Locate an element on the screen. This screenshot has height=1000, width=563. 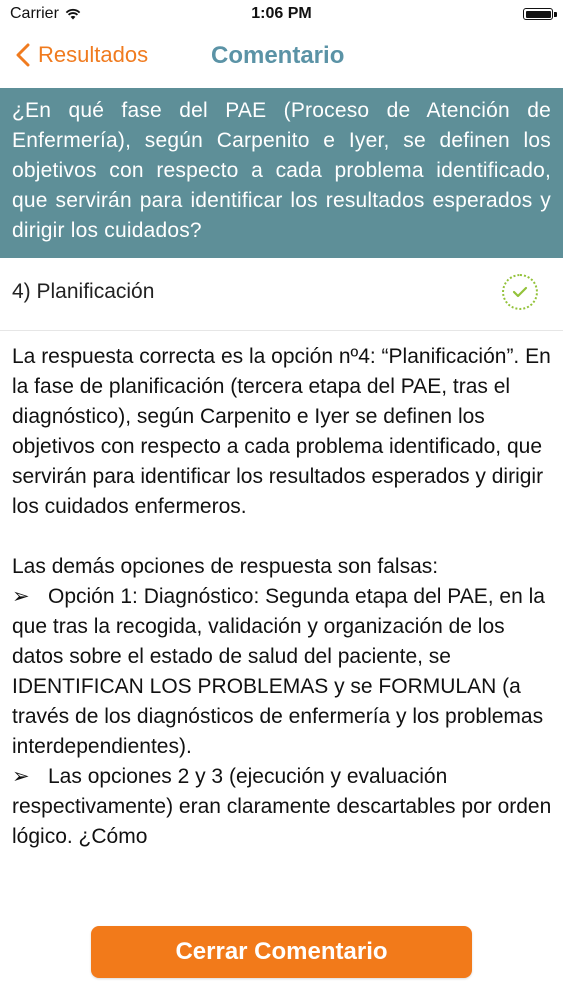
check-circle-icon is located at coordinates (520, 292).